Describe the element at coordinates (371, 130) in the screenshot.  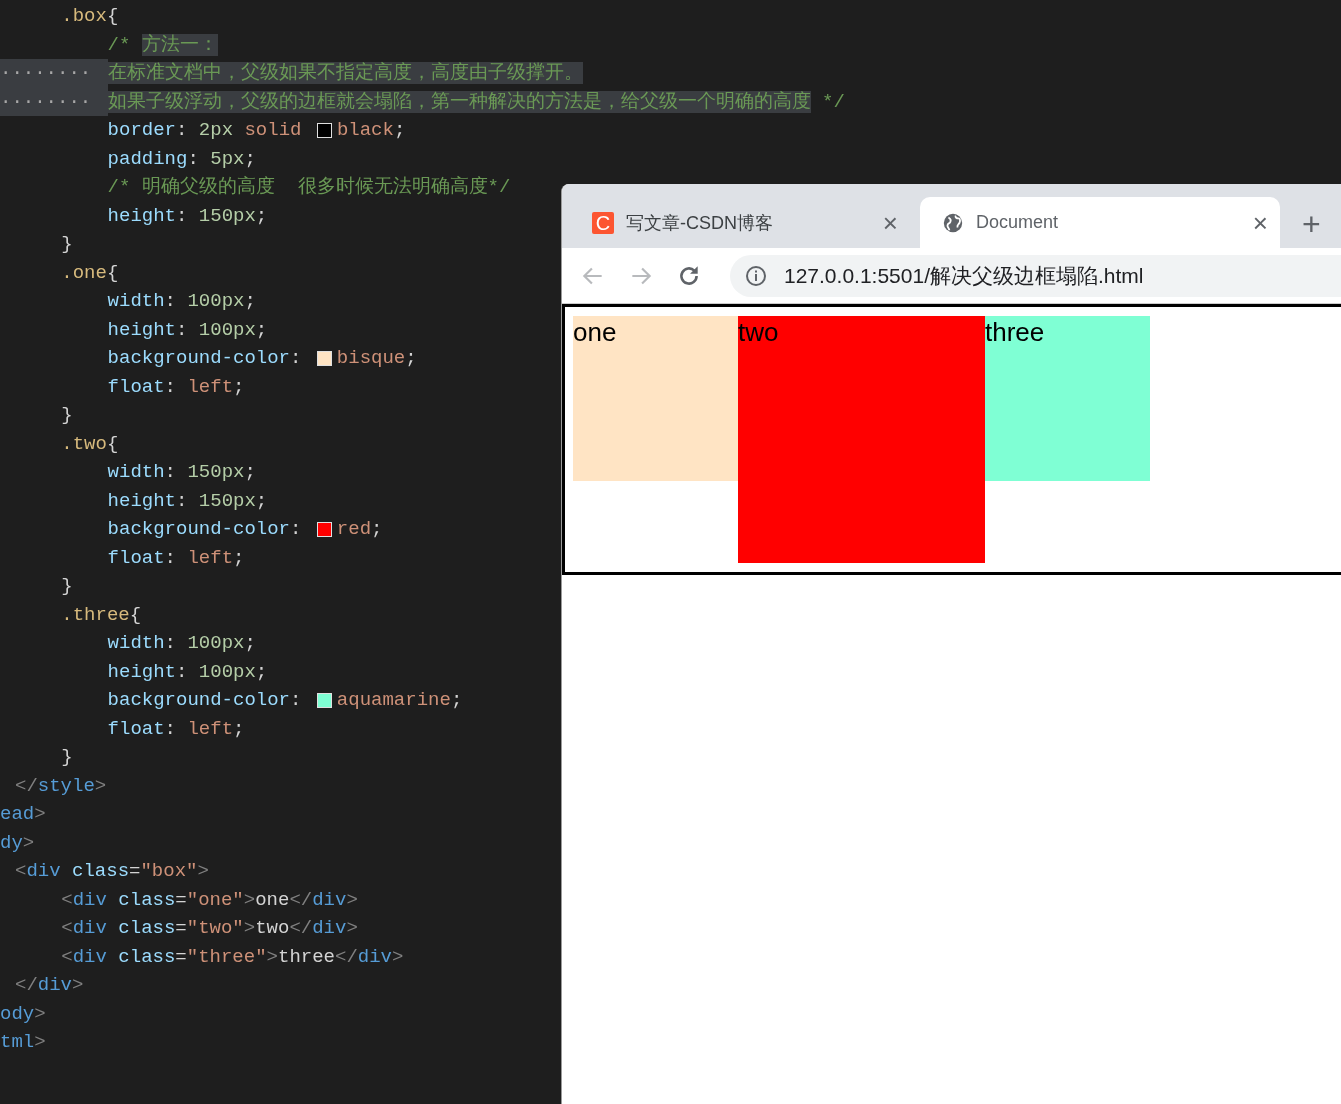
I see `code-text: black;` at that location.